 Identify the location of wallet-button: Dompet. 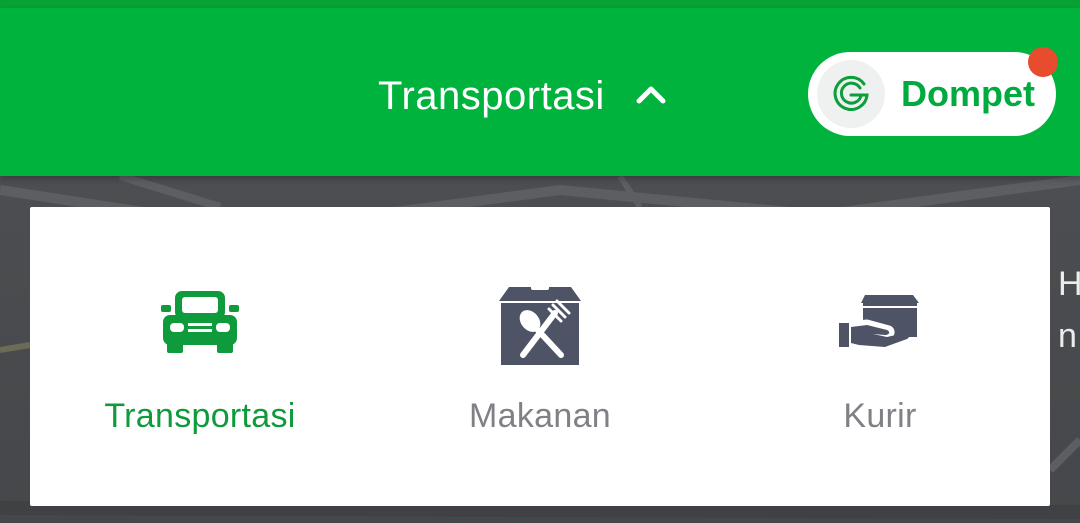
(933, 91).